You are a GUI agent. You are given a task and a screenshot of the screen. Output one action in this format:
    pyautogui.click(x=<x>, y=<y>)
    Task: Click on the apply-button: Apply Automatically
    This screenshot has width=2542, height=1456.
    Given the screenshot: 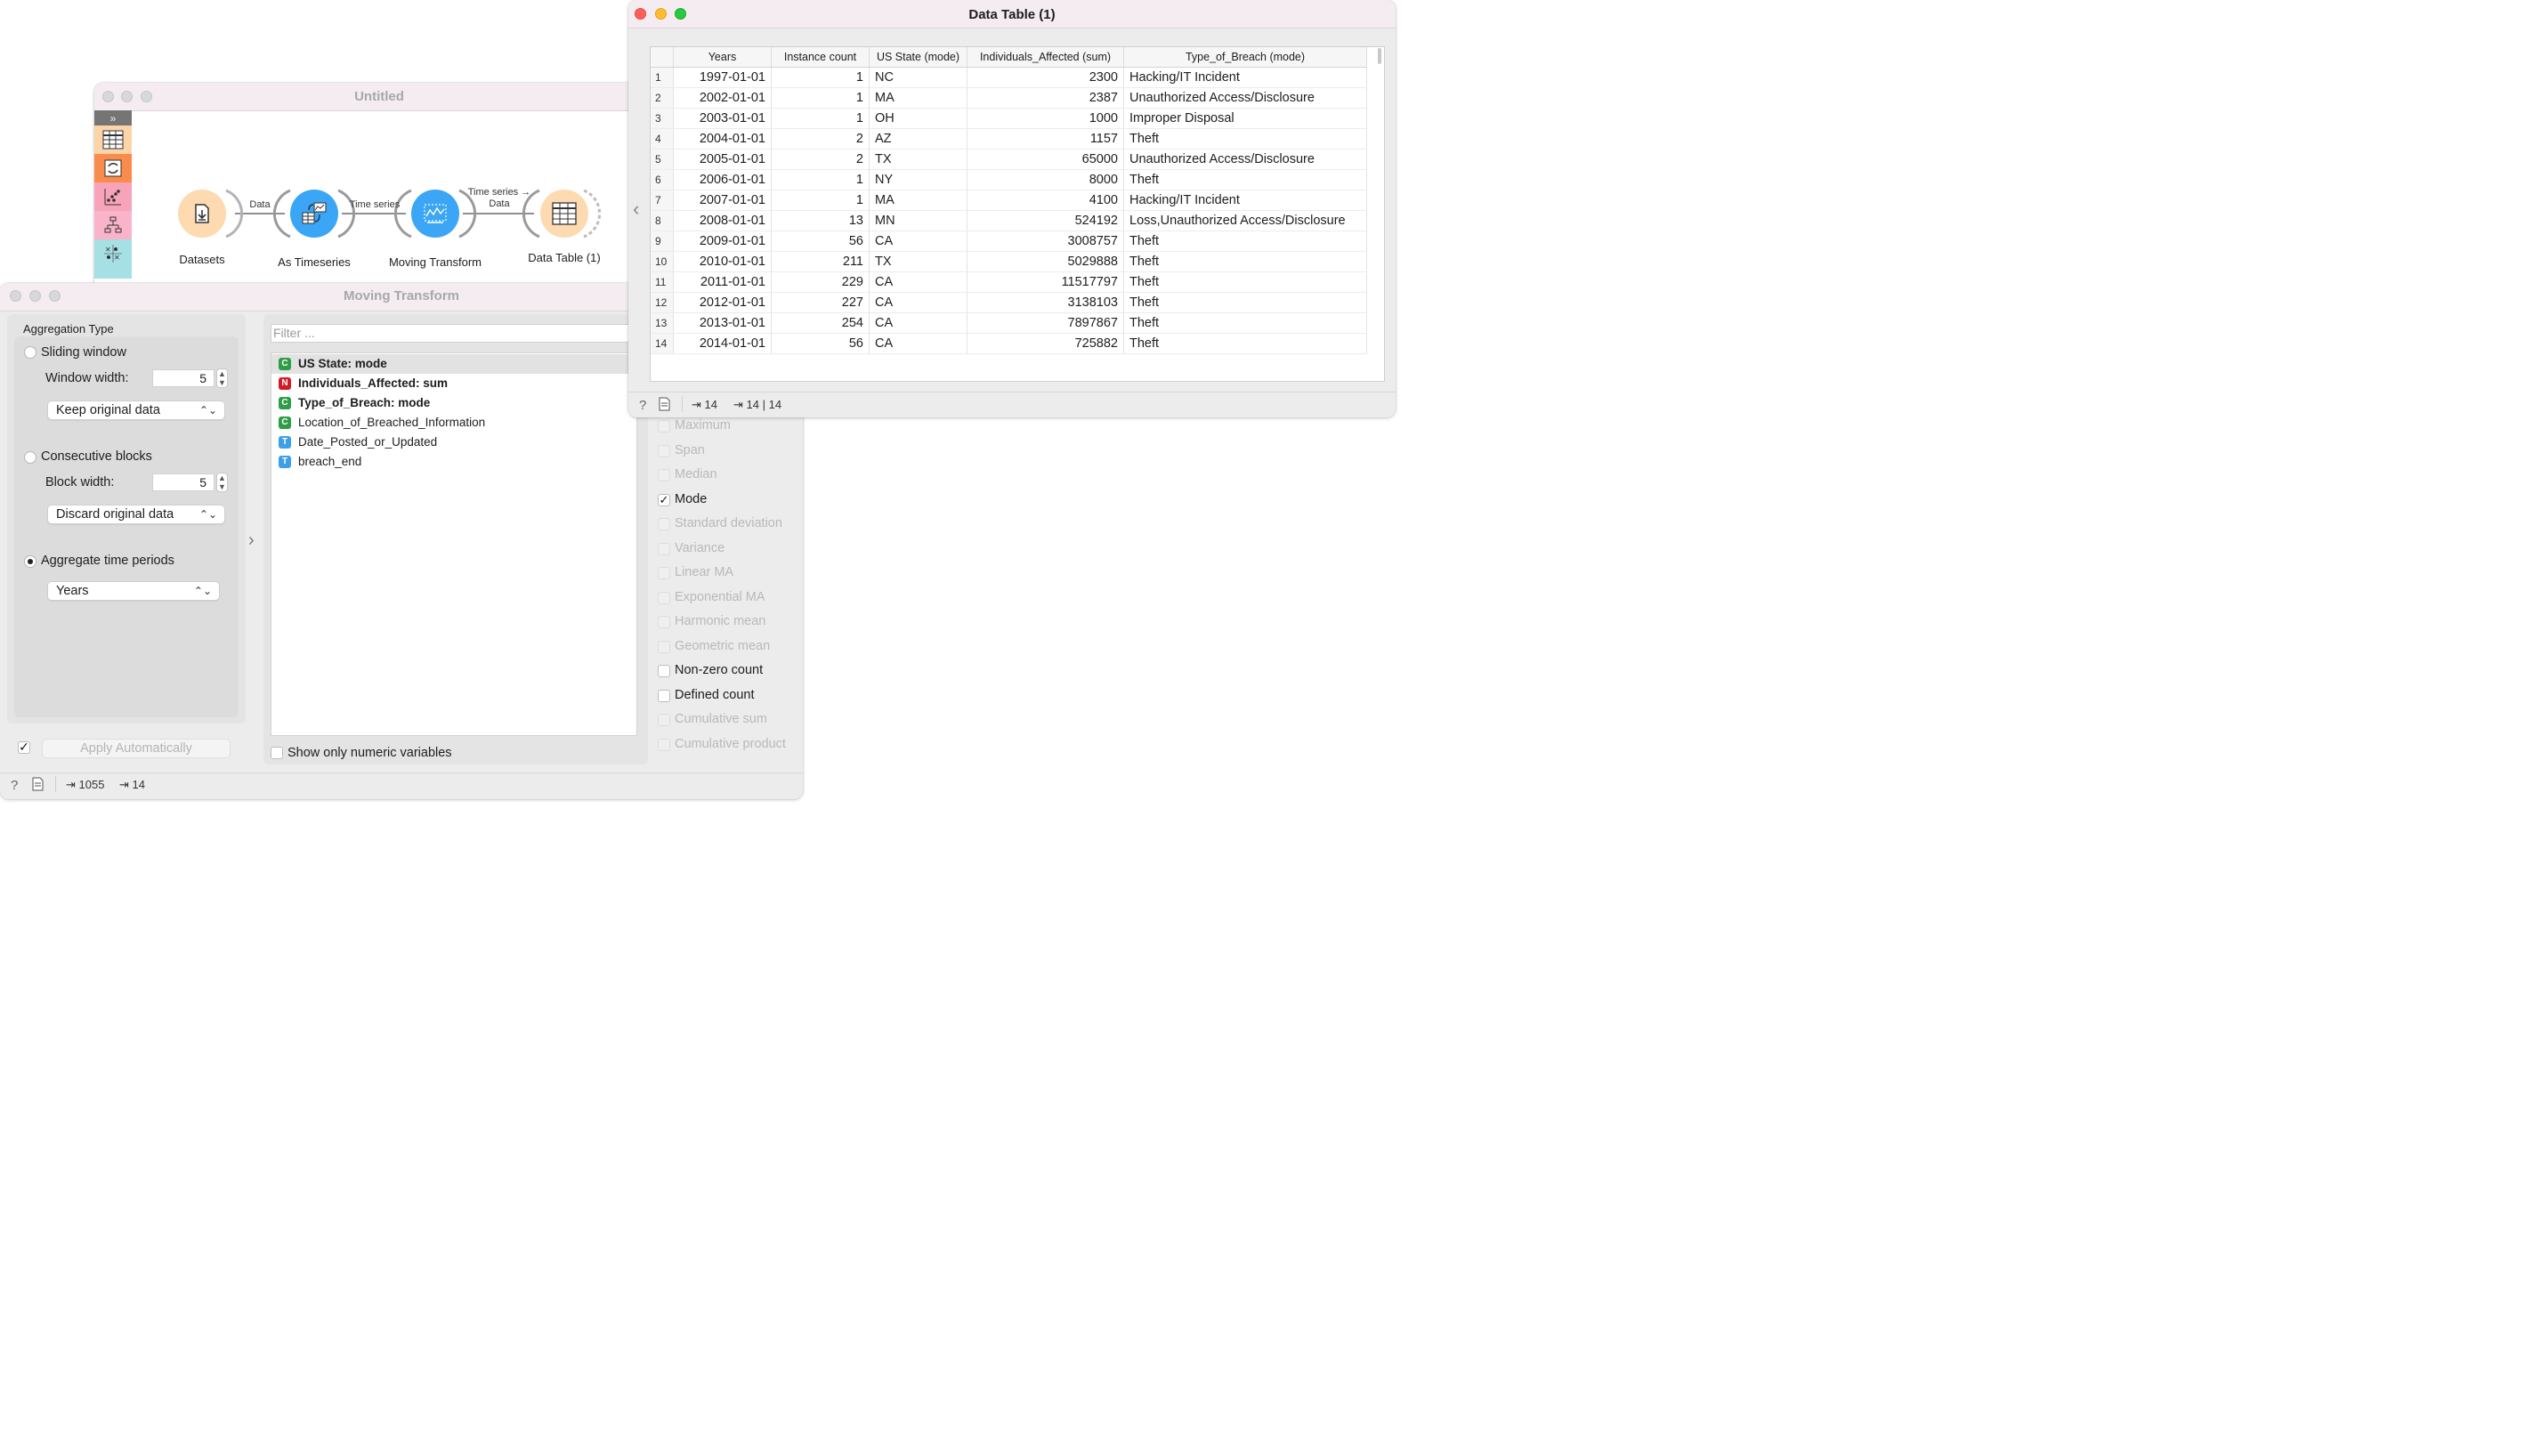 What is the action you would take?
    pyautogui.click(x=136, y=748)
    